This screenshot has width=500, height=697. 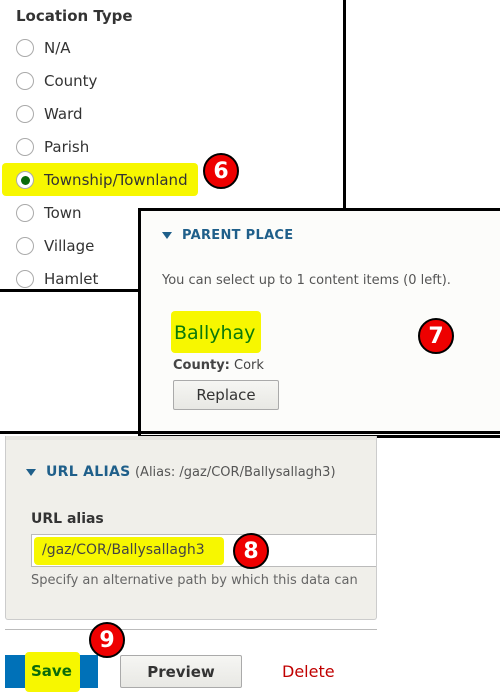 What do you see at coordinates (57, 48) in the screenshot?
I see `radio-label: N/A` at bounding box center [57, 48].